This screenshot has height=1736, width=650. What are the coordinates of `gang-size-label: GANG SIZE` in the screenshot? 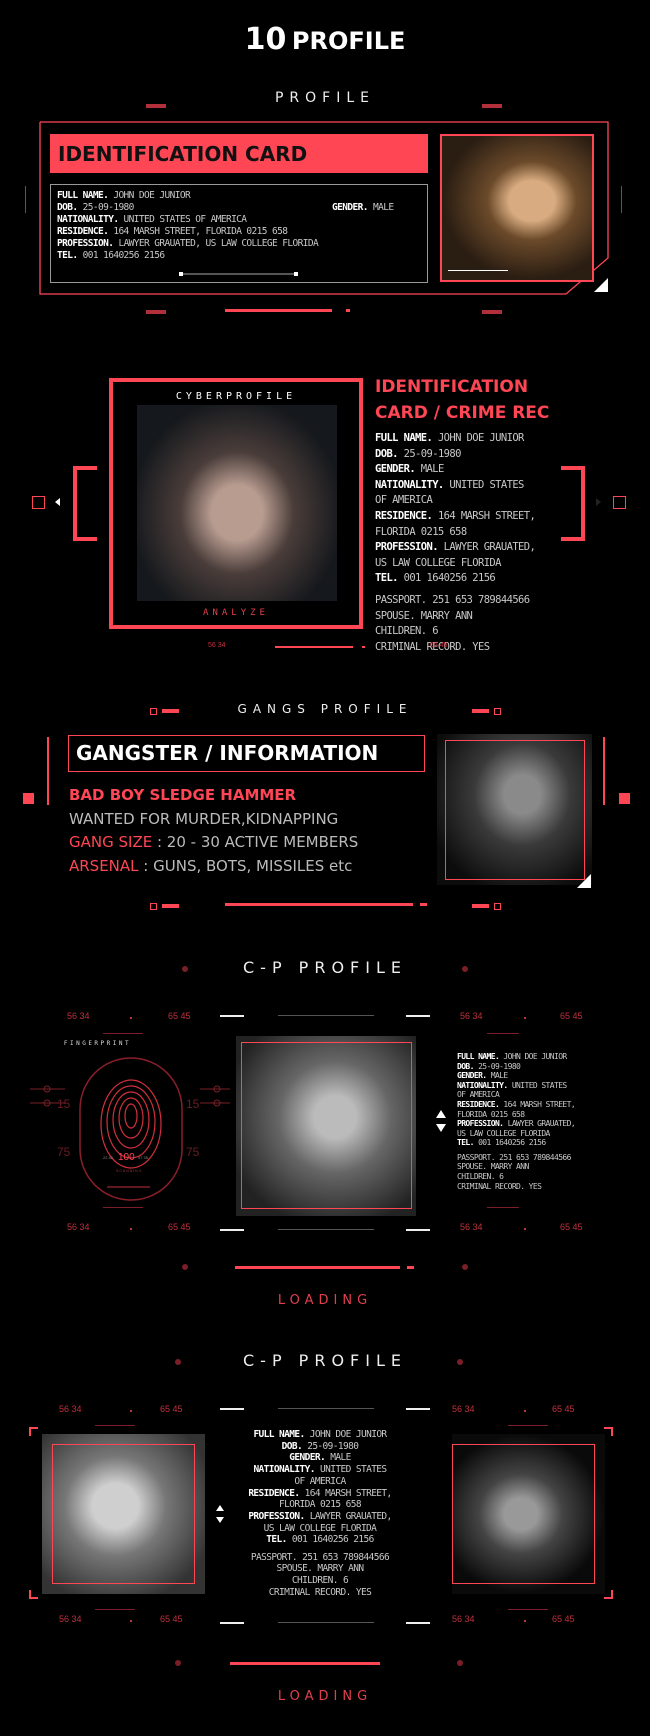 It's located at (111, 842).